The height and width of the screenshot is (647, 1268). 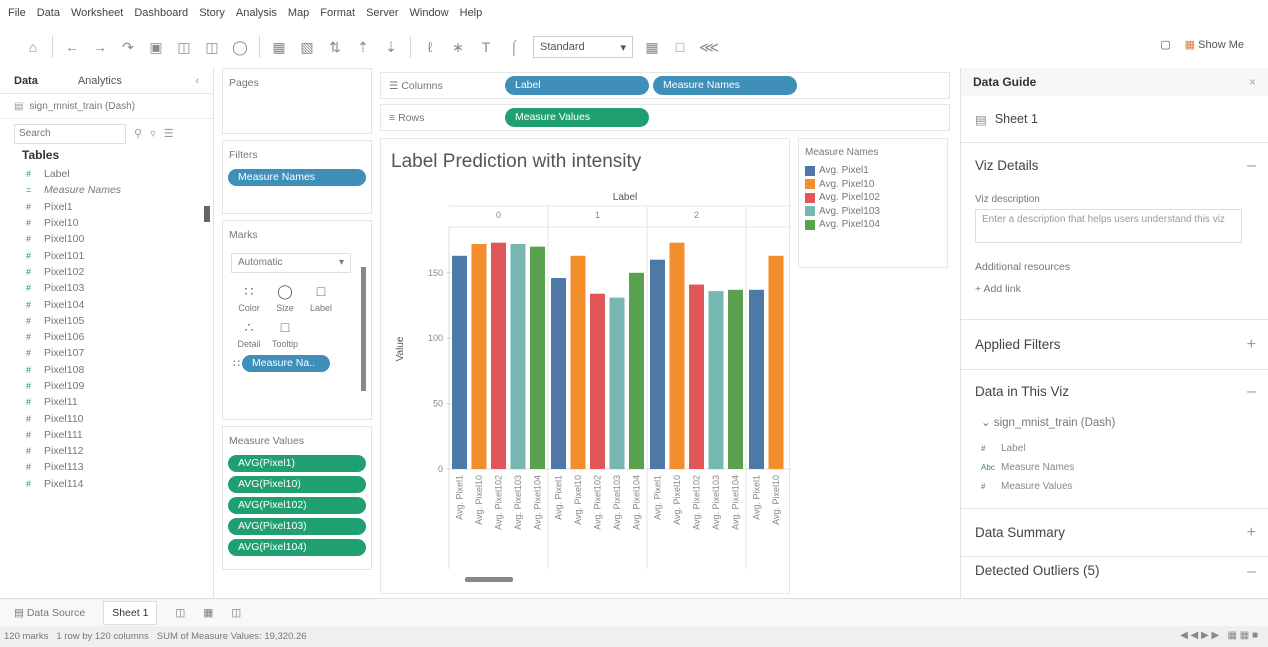 I want to click on legend-item: Avg. Pixel104, so click(x=873, y=225).